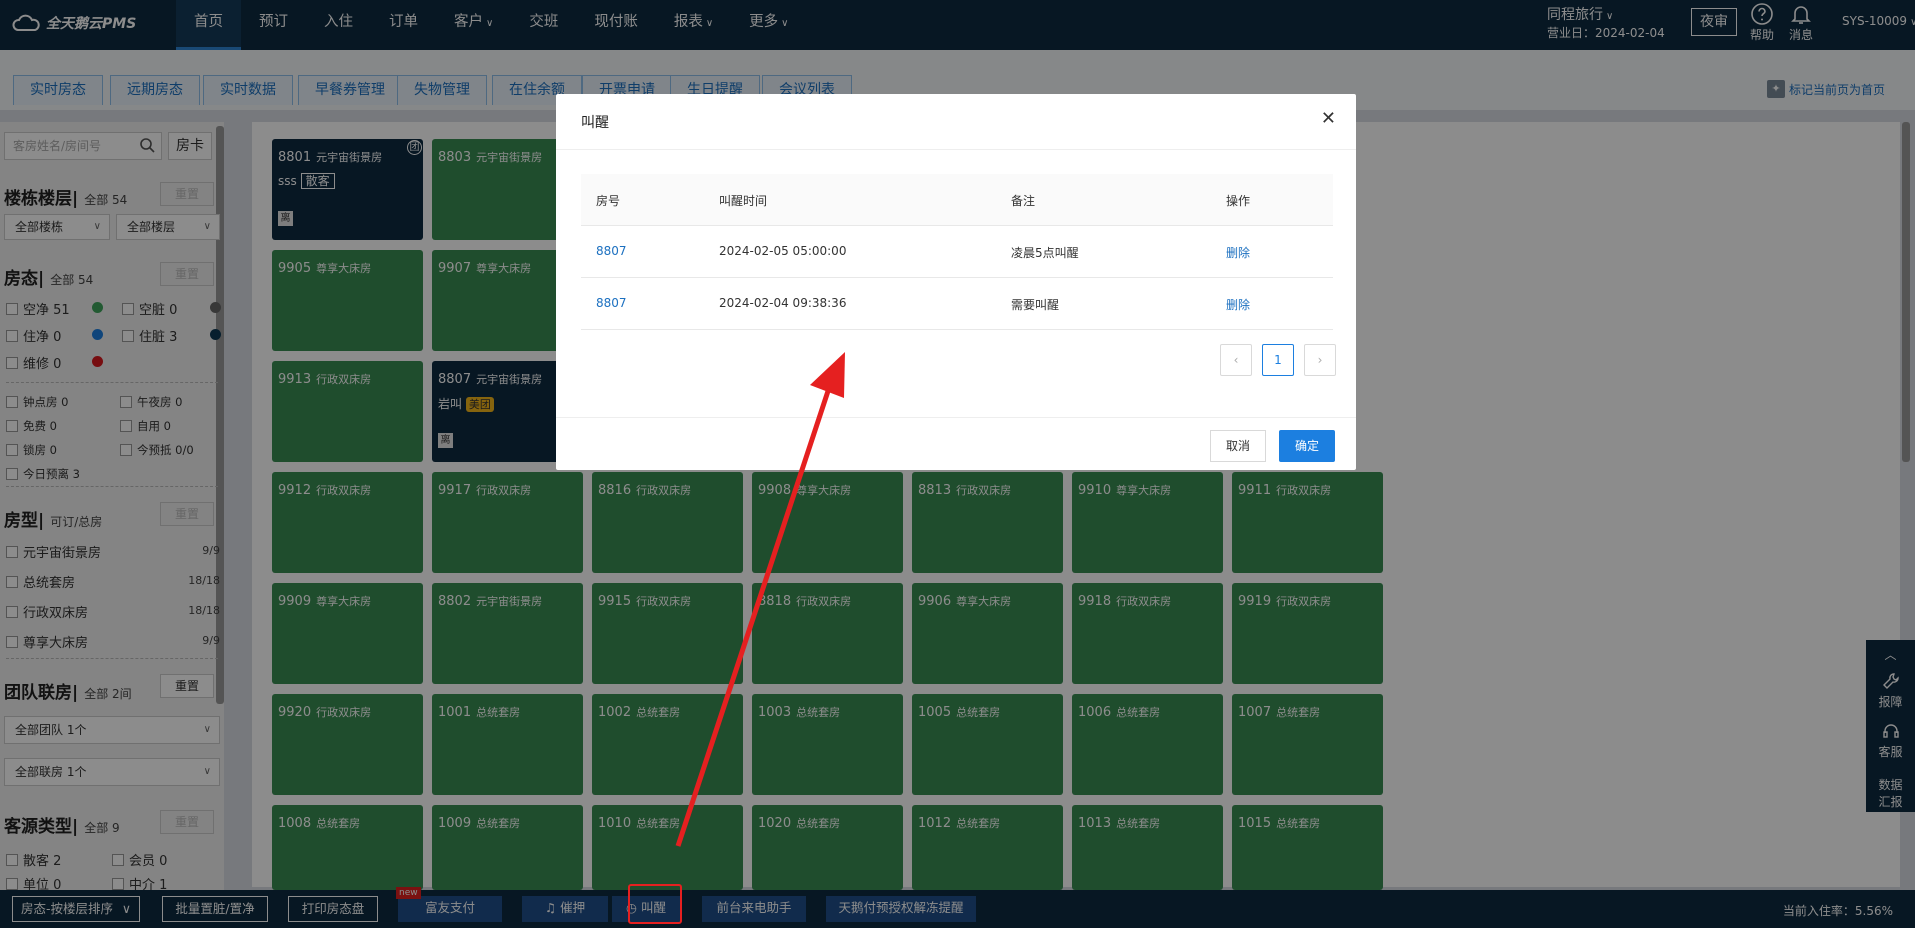 This screenshot has width=1915, height=928. What do you see at coordinates (783, 251) in the screenshot?
I see `wake-time: 2024-02-05 05:00:00` at bounding box center [783, 251].